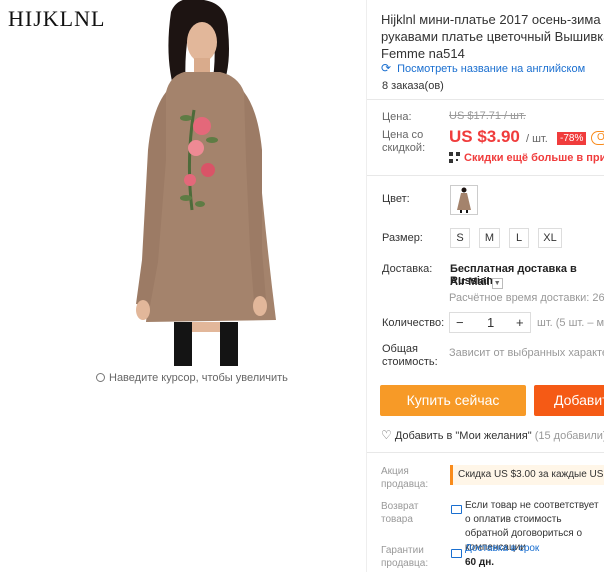 This screenshot has width=604, height=572. Describe the element at coordinates (597, 138) in the screenshot. I see `coupon-badge: O` at that location.